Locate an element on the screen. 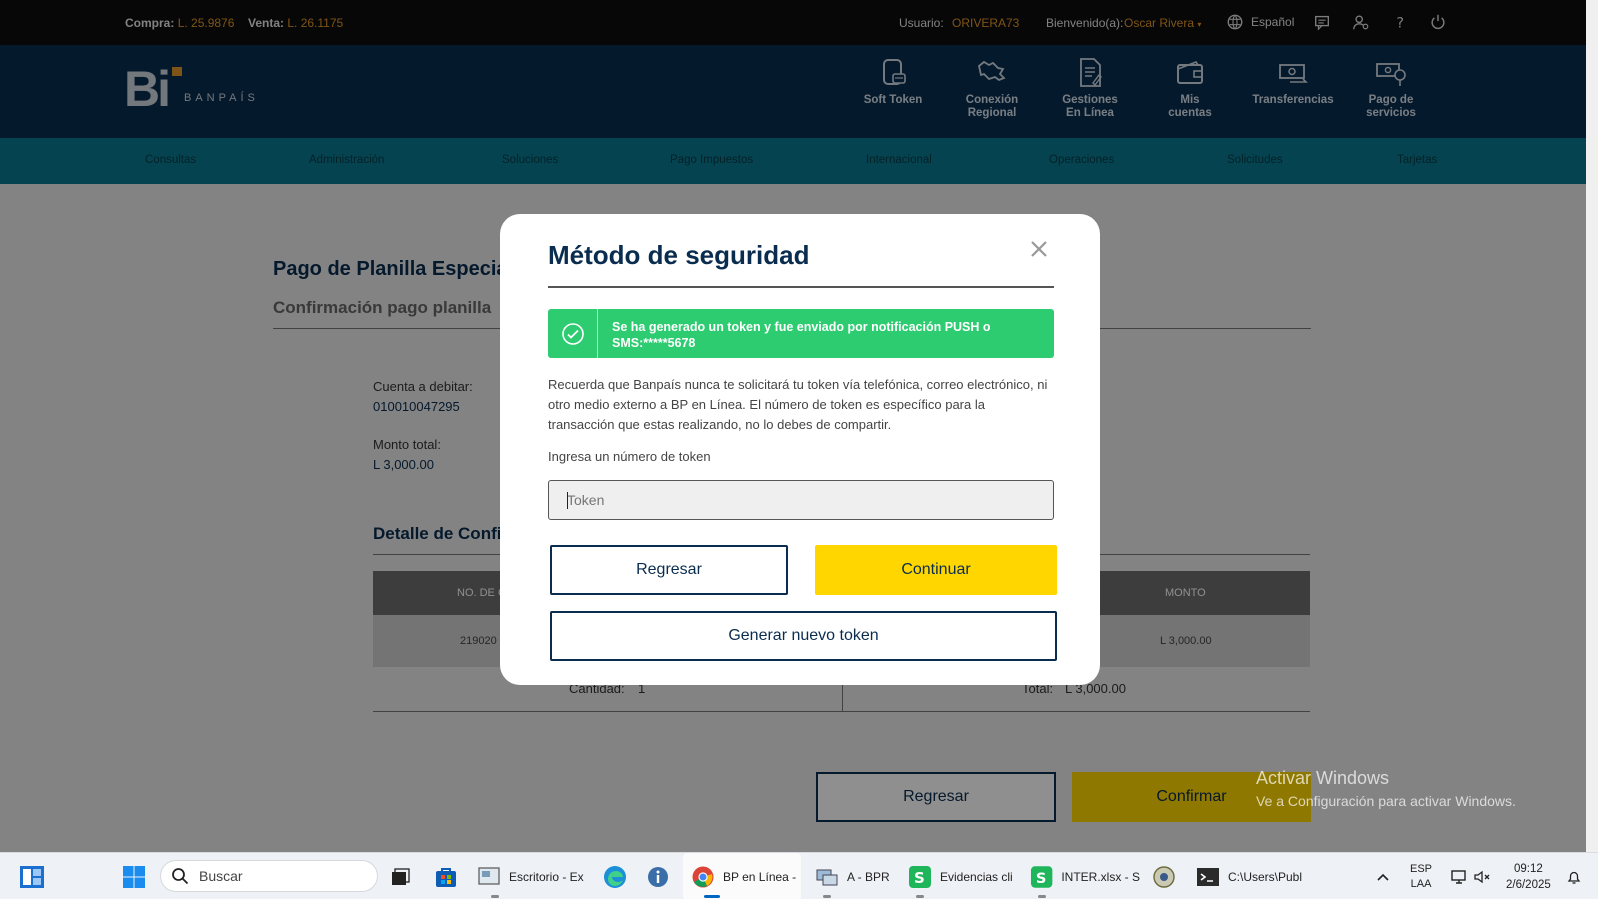 The width and height of the screenshot is (1598, 899). modal-title: Método de seguridad is located at coordinates (679, 255).